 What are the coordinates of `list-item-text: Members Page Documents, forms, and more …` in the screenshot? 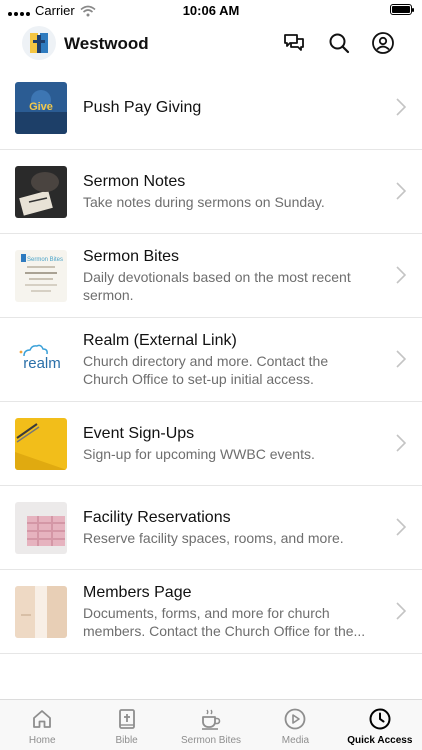 It's located at (227, 611).